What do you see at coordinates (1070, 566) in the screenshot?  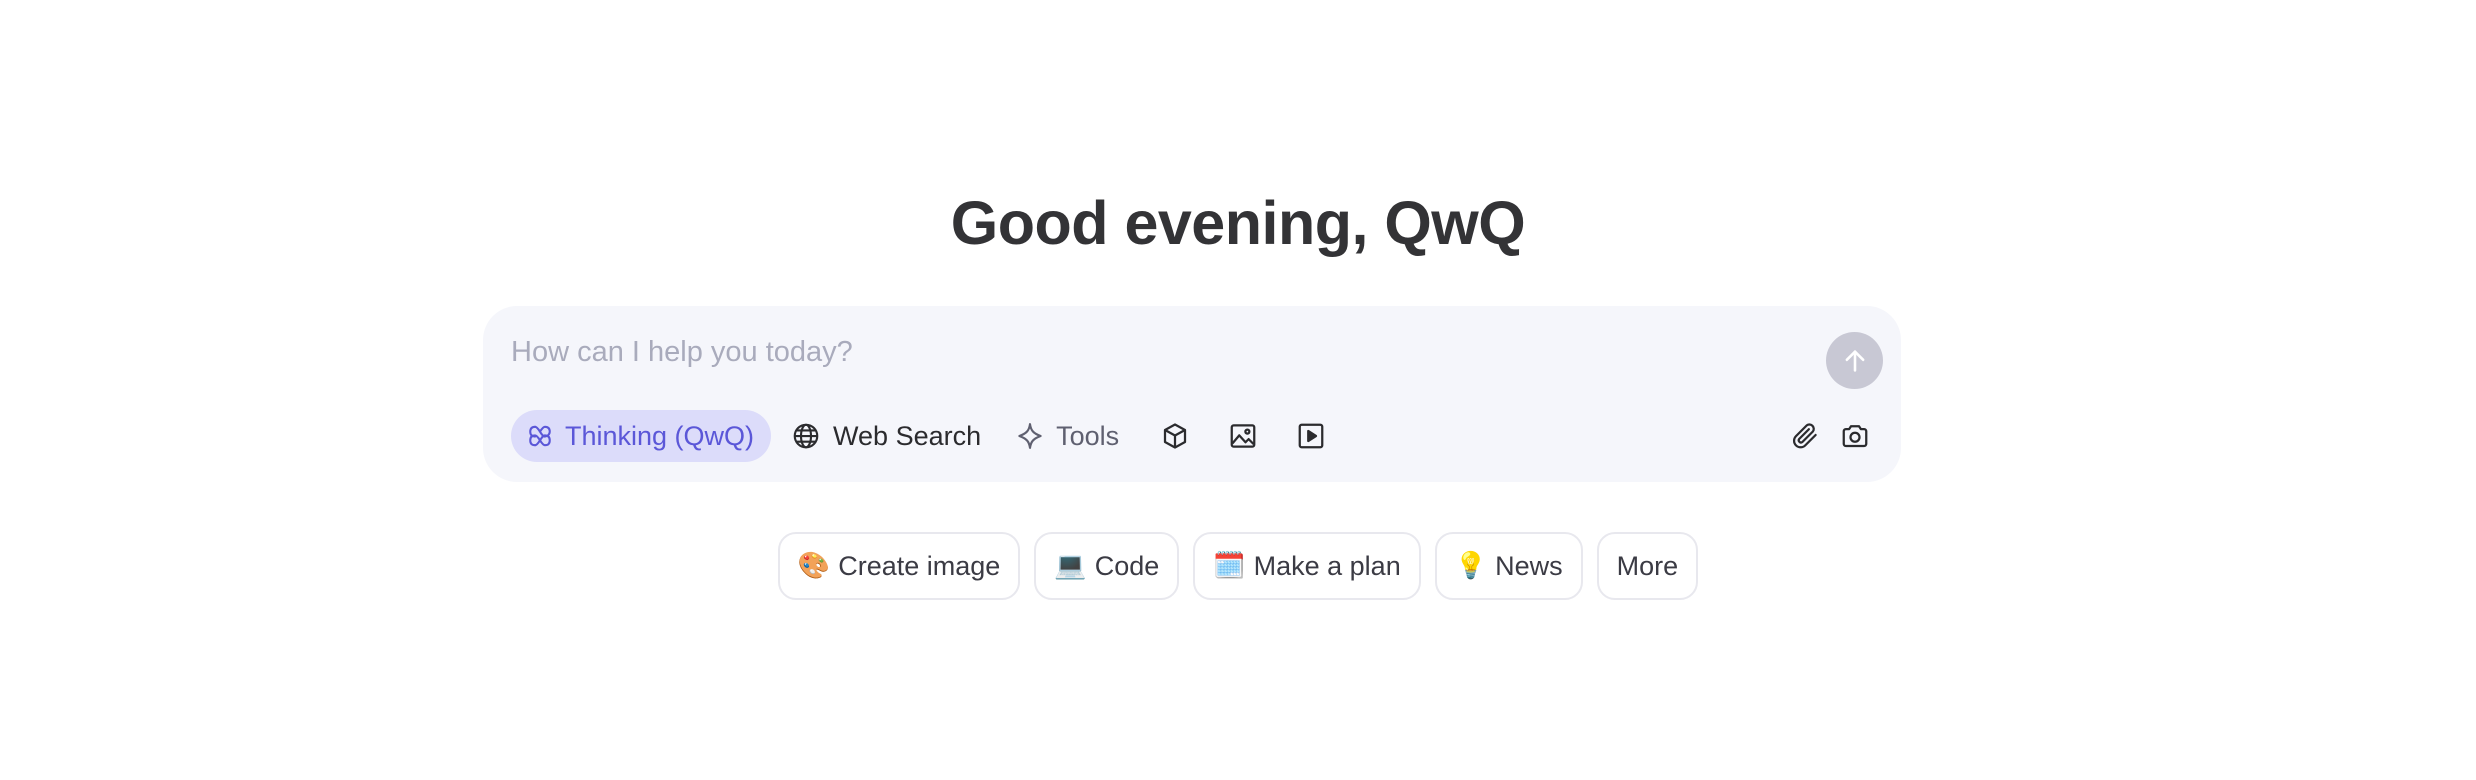 I see `laptop-icon: 💻` at bounding box center [1070, 566].